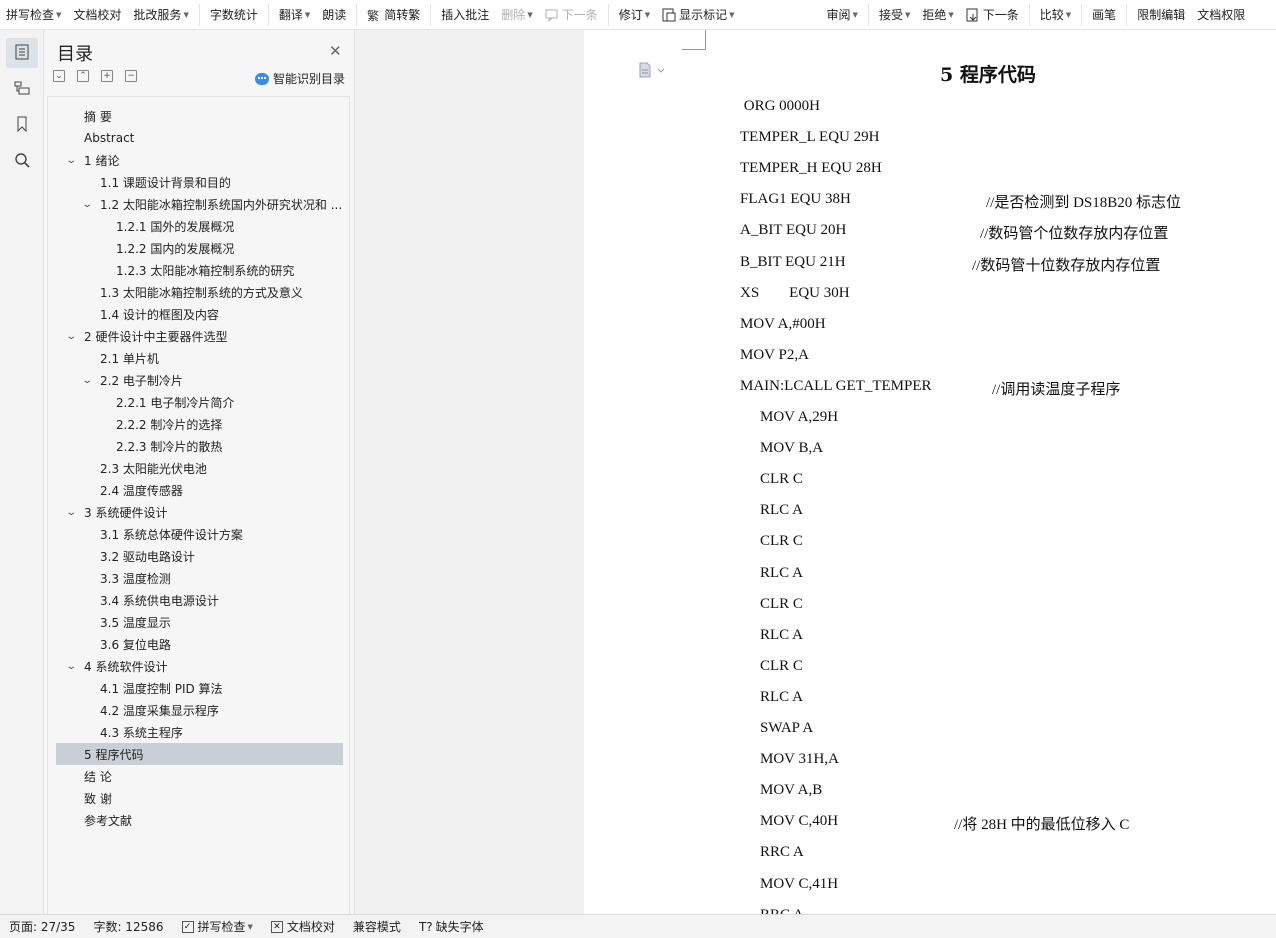 Image resolution: width=1276 pixels, height=938 pixels. Describe the element at coordinates (516, 14) in the screenshot. I see `delete-comment-button: 删除 ▼` at that location.